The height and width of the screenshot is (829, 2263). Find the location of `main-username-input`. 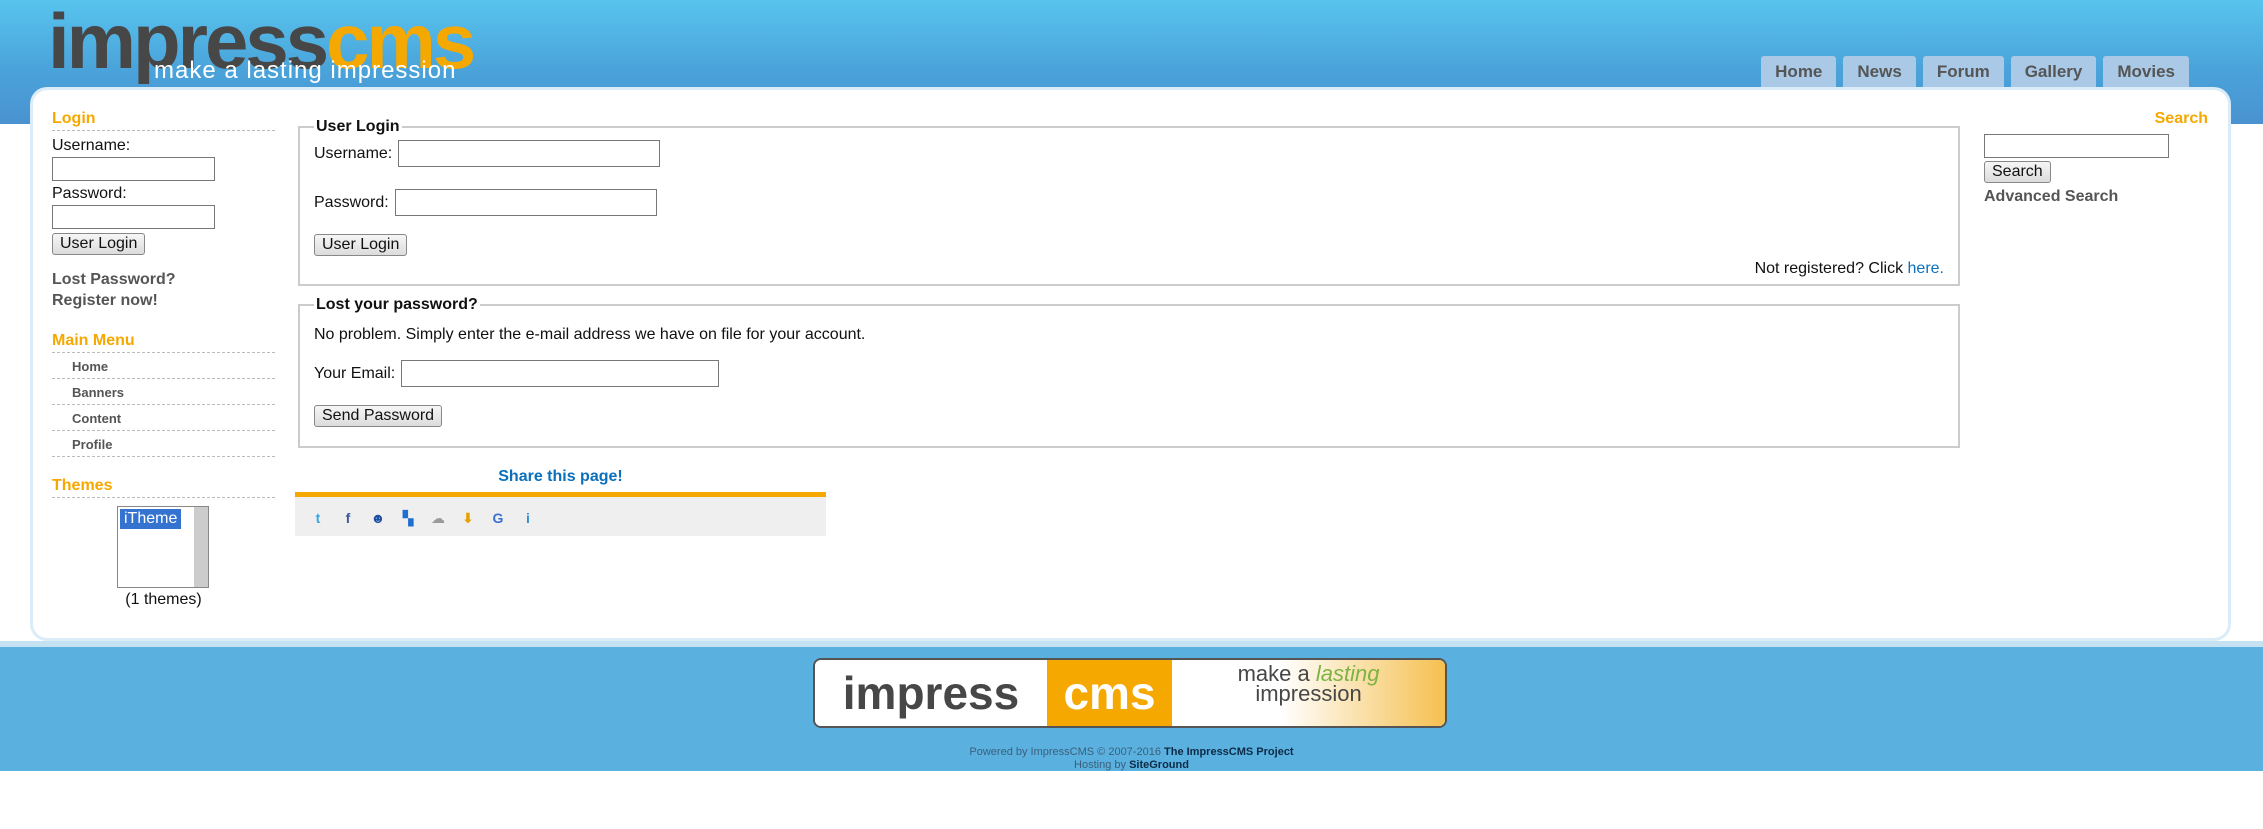

main-username-input is located at coordinates (529, 153).